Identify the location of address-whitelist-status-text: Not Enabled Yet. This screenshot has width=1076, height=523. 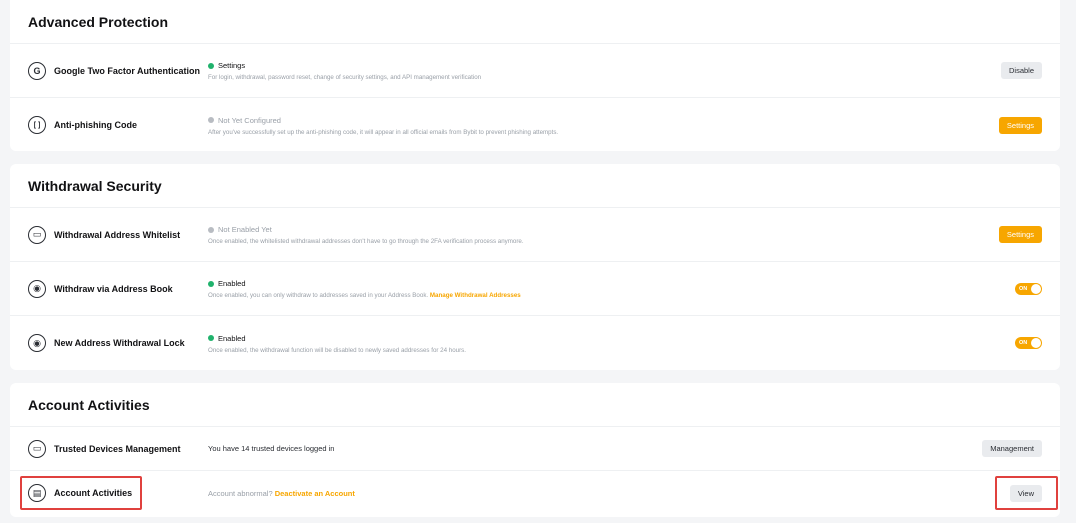
(245, 229).